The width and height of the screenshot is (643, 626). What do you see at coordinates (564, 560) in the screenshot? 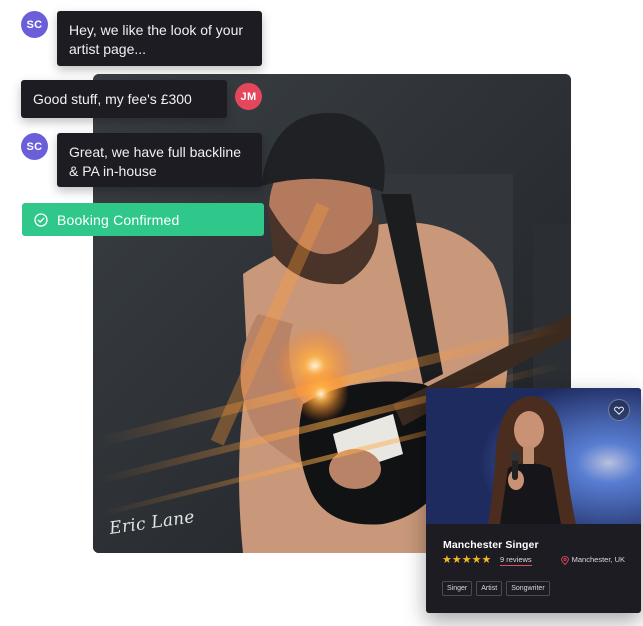
I see `map-pin-icon` at bounding box center [564, 560].